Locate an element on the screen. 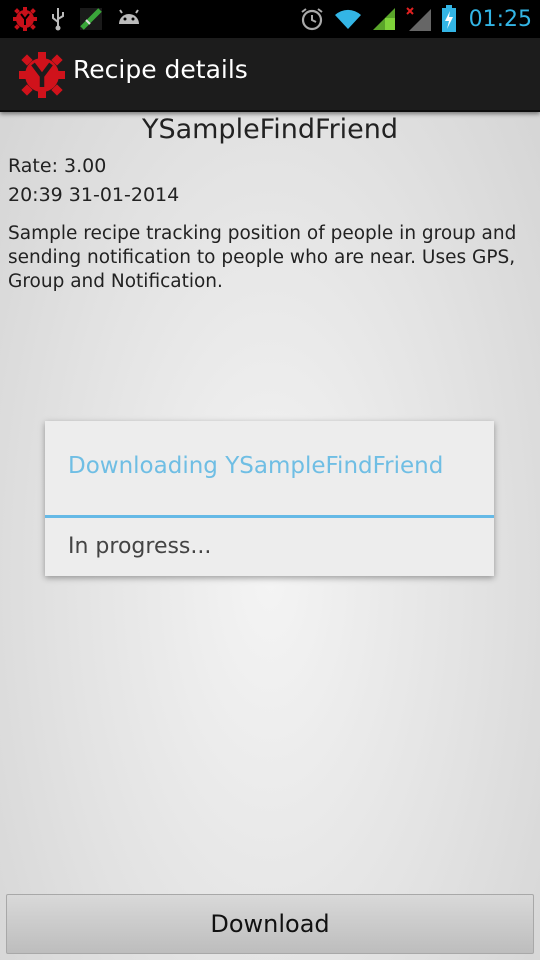 The image size is (540, 960). alarm-icon is located at coordinates (311, 19).